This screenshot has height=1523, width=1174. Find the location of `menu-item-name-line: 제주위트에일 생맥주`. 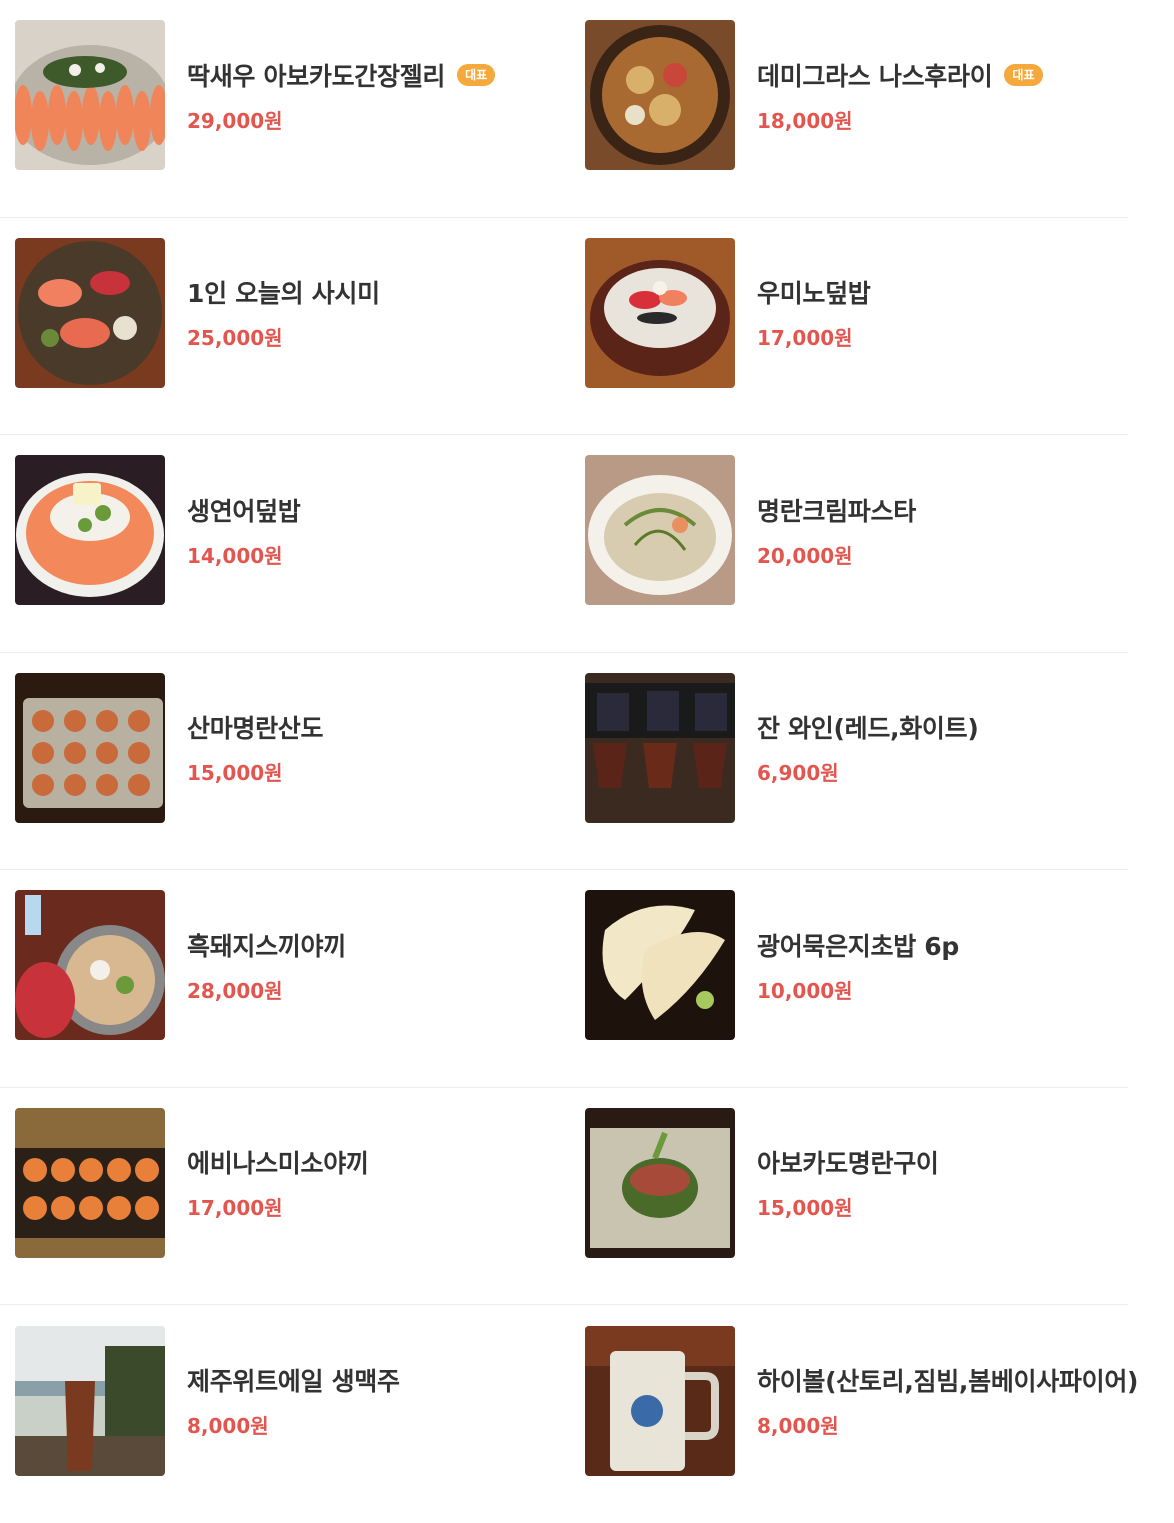

menu-item-name-line: 제주위트에일 생맥주 is located at coordinates (293, 1380).